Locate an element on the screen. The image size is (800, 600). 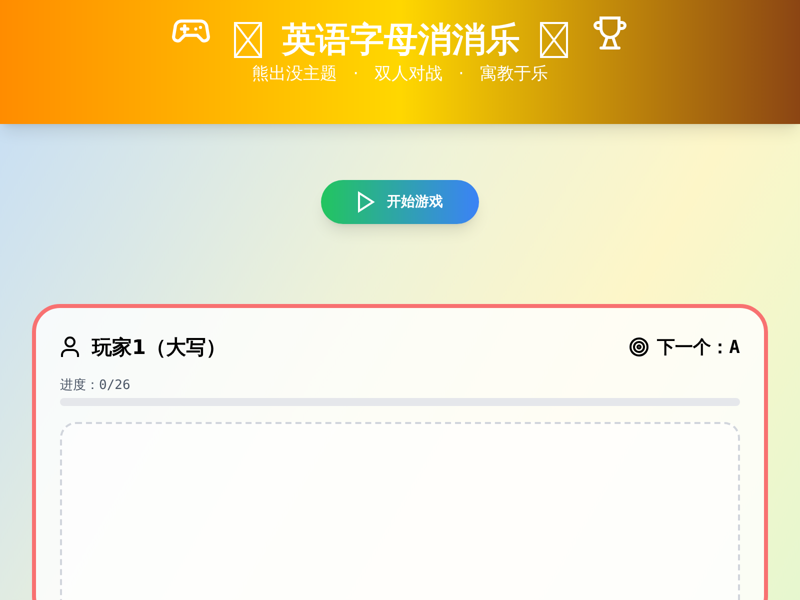
app-title: 英语字母消消乐 is located at coordinates (401, 40).